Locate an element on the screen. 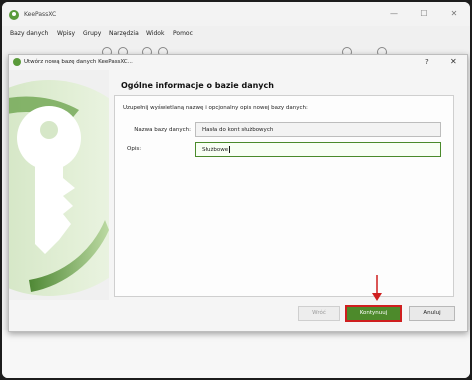 This screenshot has height=380, width=472. red-arrow-icon is located at coordinates (377, 288).